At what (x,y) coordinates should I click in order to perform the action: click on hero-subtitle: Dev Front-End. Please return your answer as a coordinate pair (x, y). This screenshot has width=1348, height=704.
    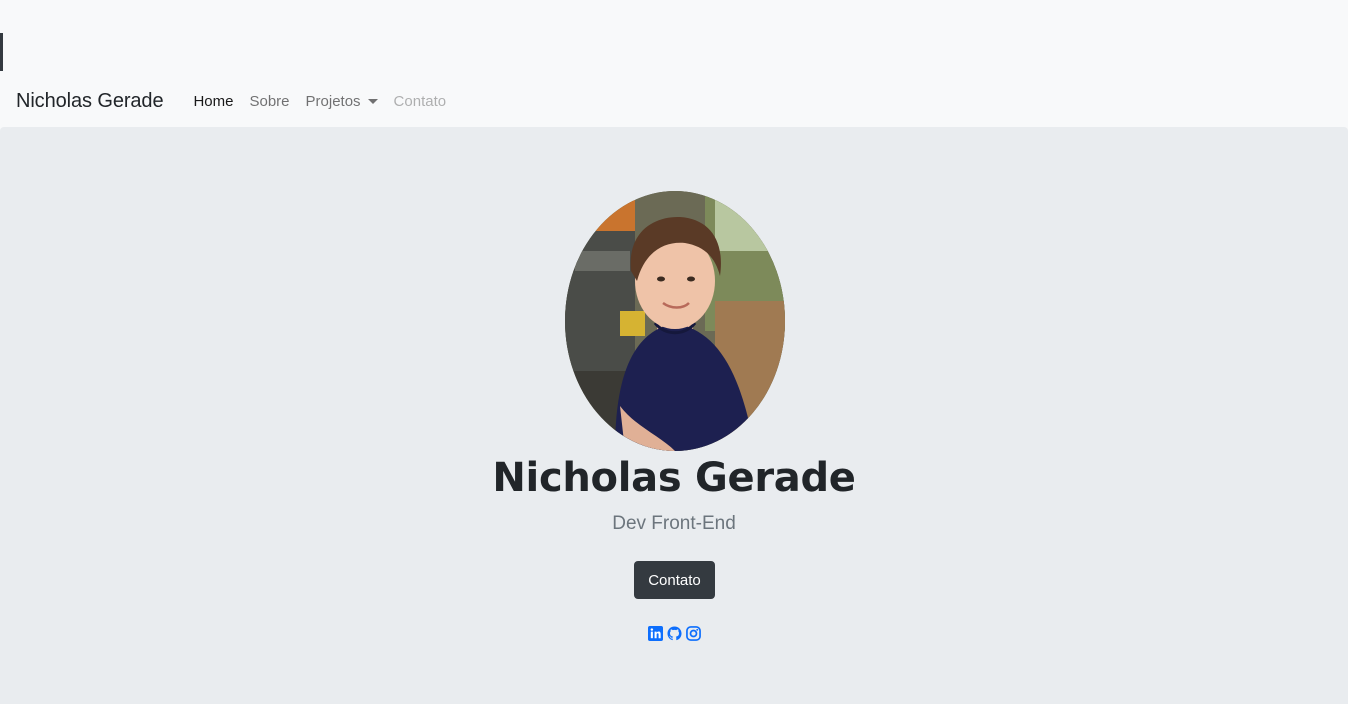
    Looking at the image, I should click on (674, 523).